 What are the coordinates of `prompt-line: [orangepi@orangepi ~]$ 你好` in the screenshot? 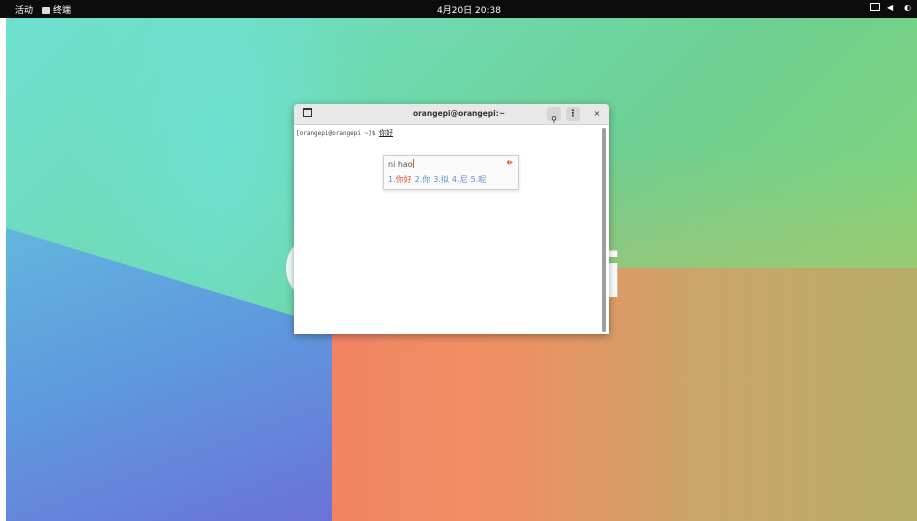 It's located at (344, 133).